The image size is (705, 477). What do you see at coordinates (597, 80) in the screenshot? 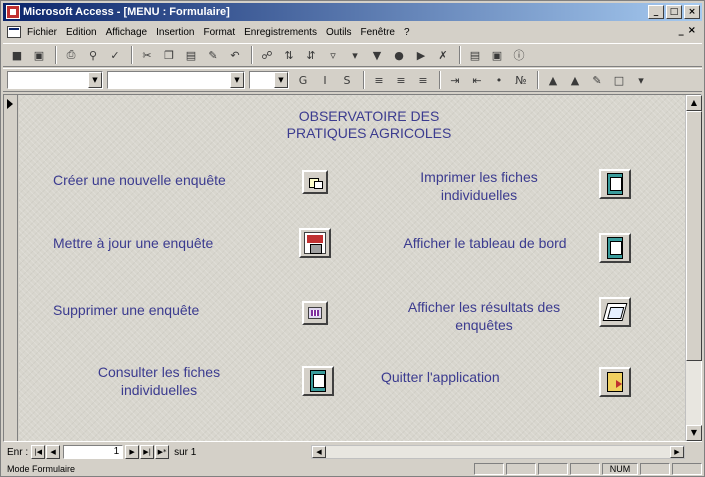
I see `line-color-icon: ✎` at bounding box center [597, 80].